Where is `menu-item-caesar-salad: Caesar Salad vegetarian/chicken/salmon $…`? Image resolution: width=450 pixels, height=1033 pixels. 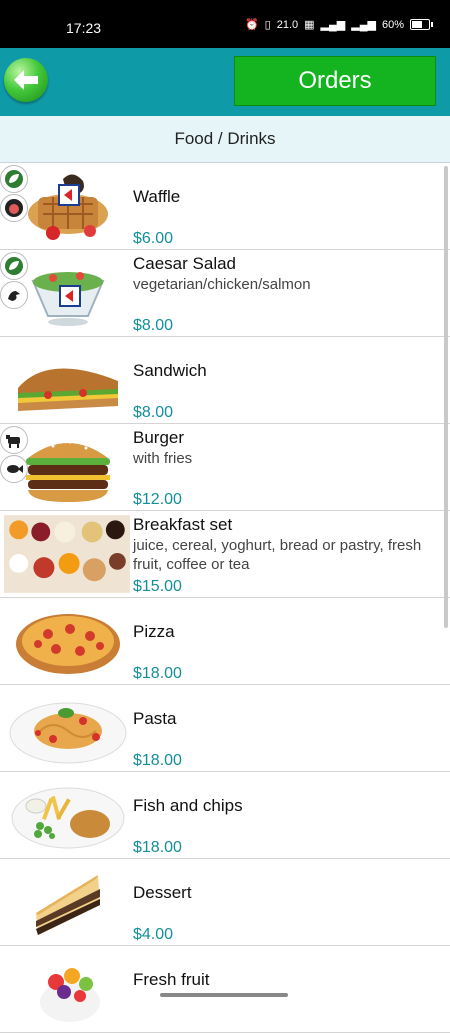
menu-item-caesar-salad: Caesar Salad vegetarian/chicken/salmon $… is located at coordinates (225, 293).